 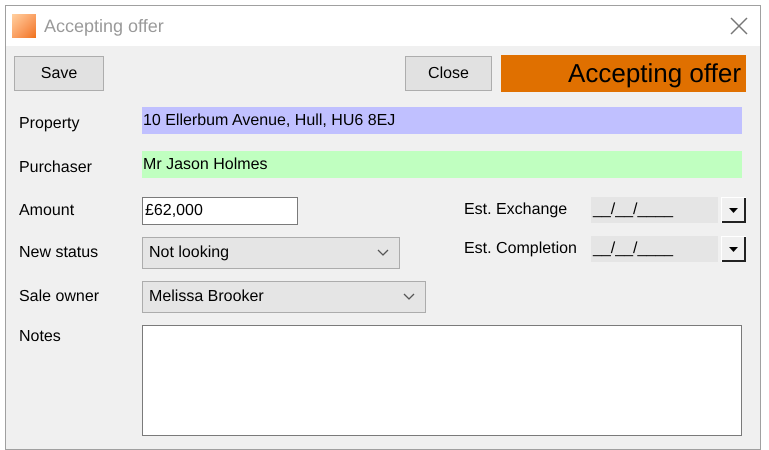 What do you see at coordinates (55, 168) in the screenshot?
I see `field-label: Purchaser` at bounding box center [55, 168].